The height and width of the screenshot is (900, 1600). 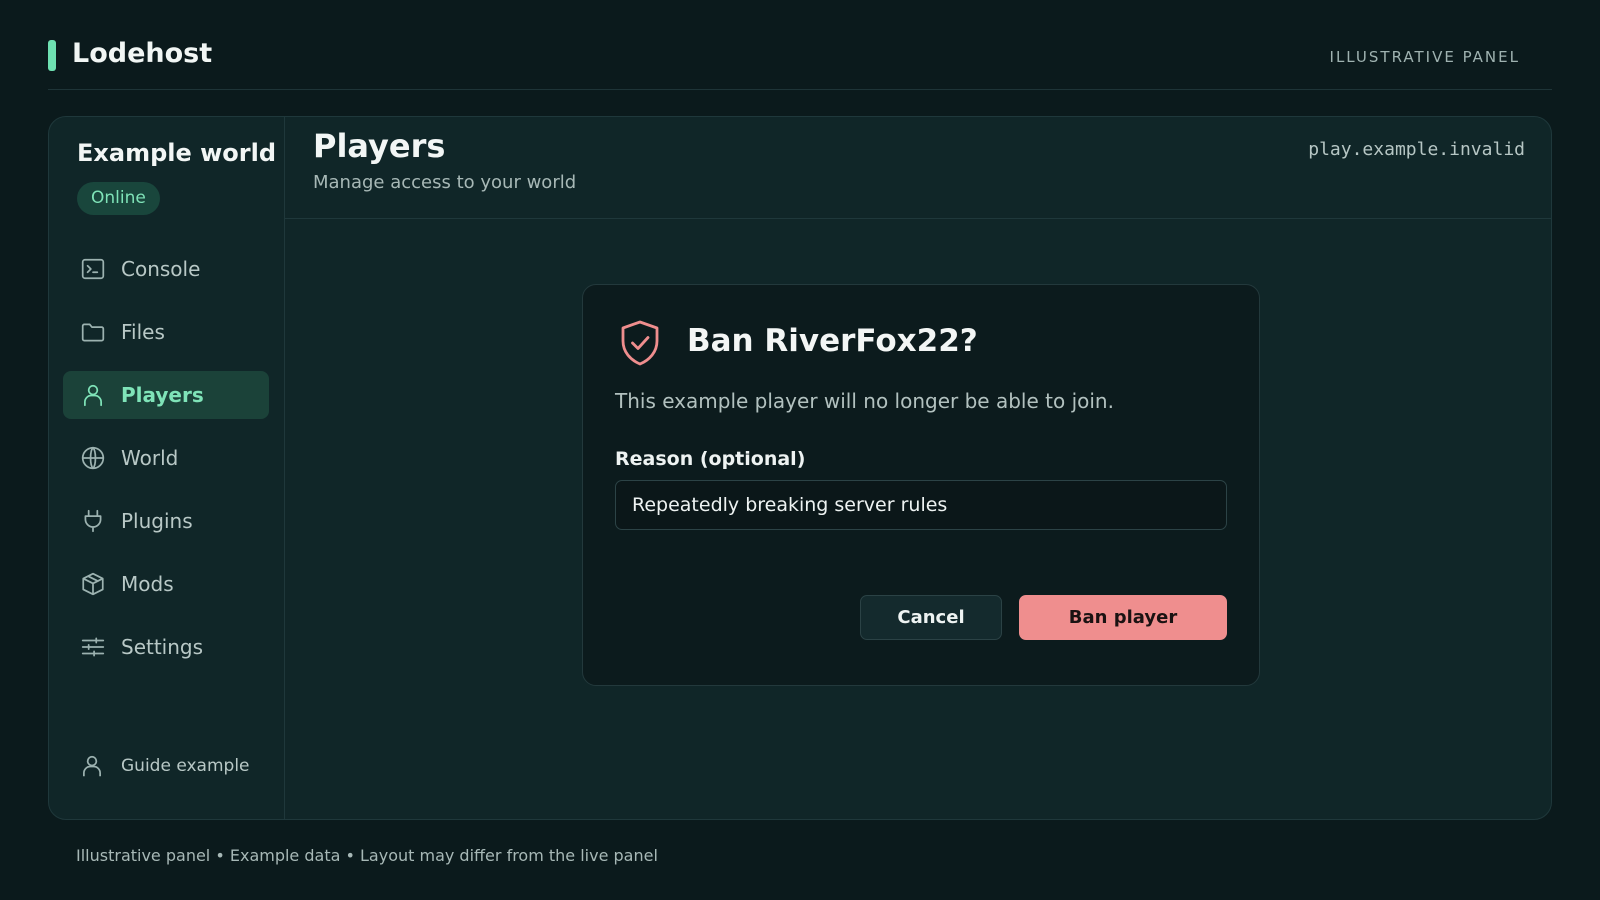 I want to click on user-name: Guide example, so click(x=185, y=766).